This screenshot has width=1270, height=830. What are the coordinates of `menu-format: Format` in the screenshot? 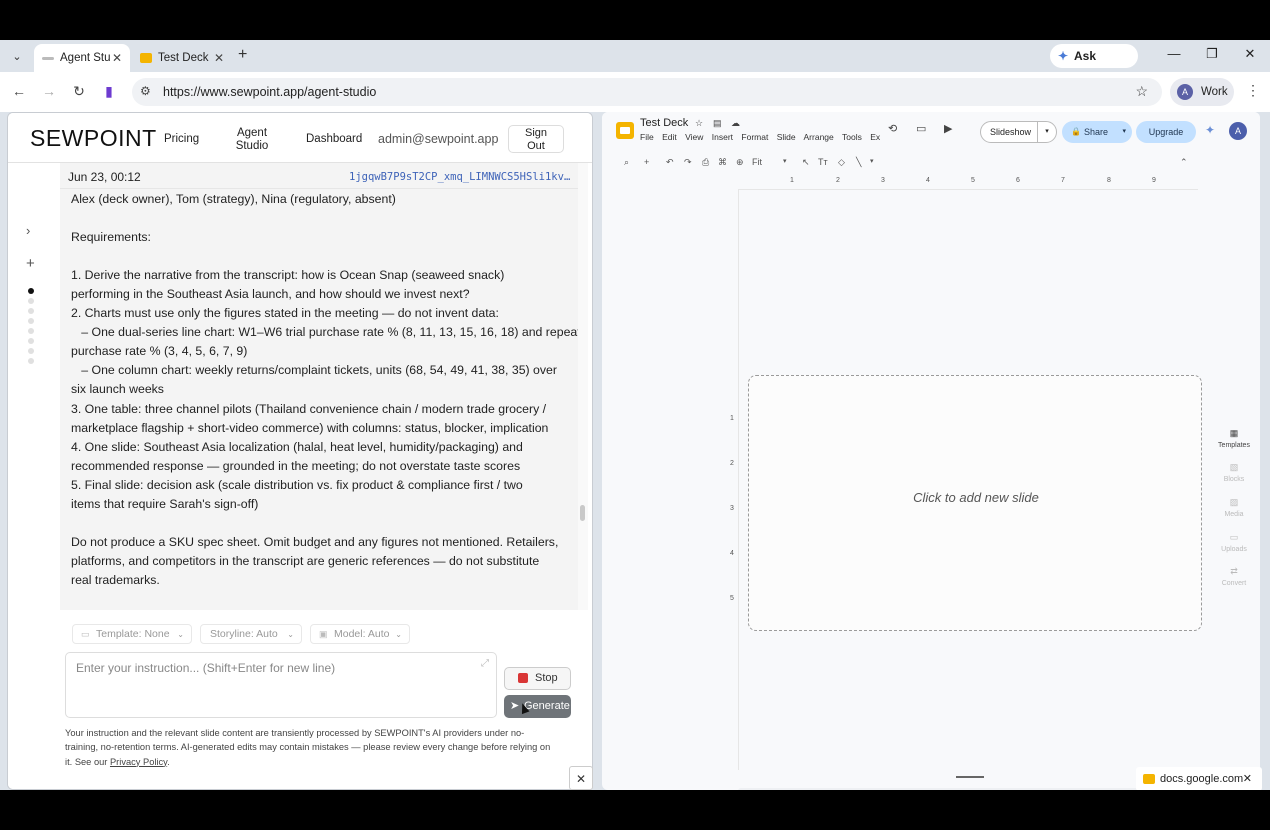 It's located at (754, 137).